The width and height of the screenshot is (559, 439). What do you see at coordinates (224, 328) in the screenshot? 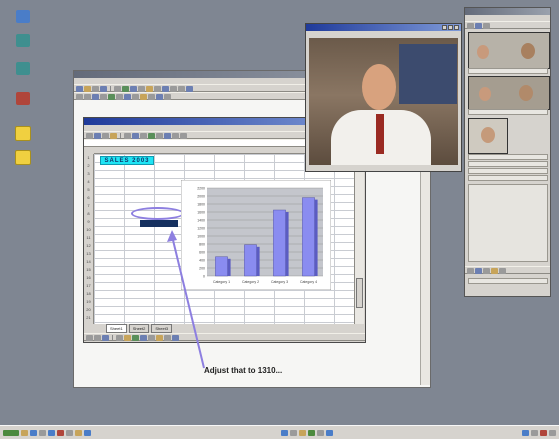
I see `sheet-tabs: Sheet1 Sheet2 Sheet3` at bounding box center [224, 328].